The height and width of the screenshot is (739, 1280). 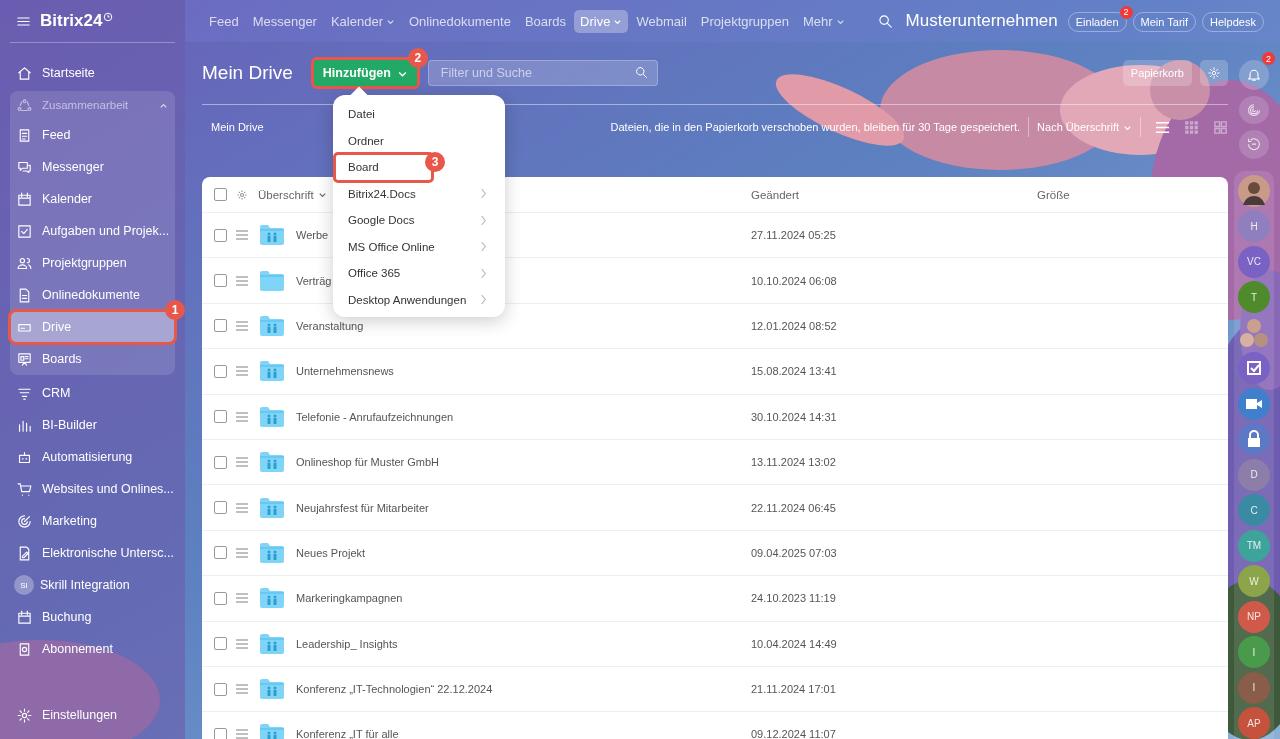 I want to click on nav-tab: Onlinedokumente, so click(x=460, y=21).